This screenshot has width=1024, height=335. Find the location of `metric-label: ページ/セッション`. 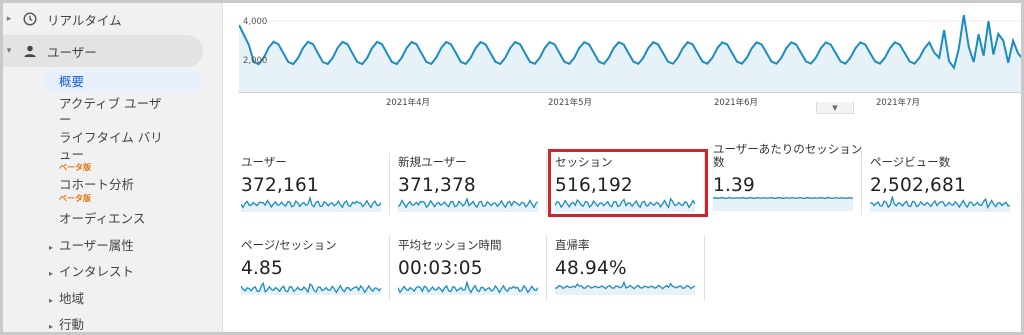

metric-label: ページ/セッション is located at coordinates (289, 245).